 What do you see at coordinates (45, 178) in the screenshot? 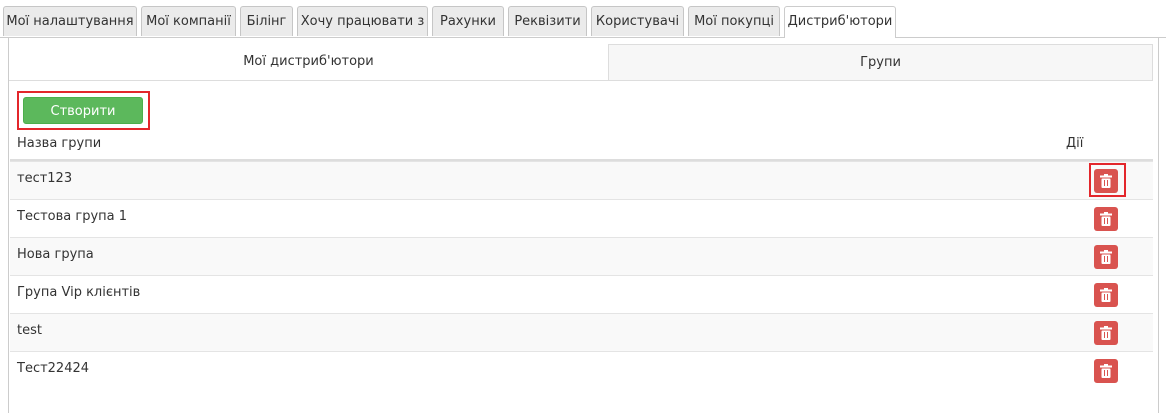
I see `group-name: тест123` at bounding box center [45, 178].